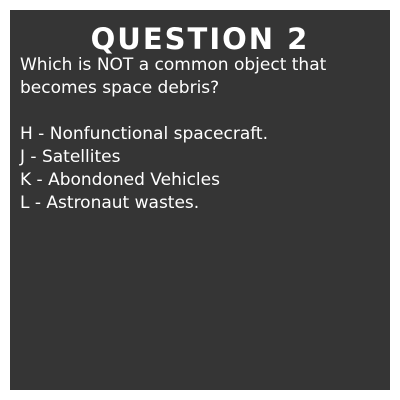 This screenshot has height=400, width=400. What do you see at coordinates (70, 157) in the screenshot?
I see `answer-j: J - Satellites` at bounding box center [70, 157].